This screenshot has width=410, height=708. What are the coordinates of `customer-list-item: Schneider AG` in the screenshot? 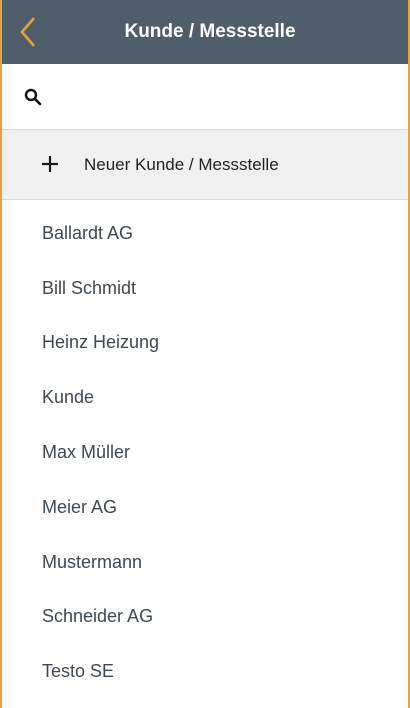 It's located at (205, 617).